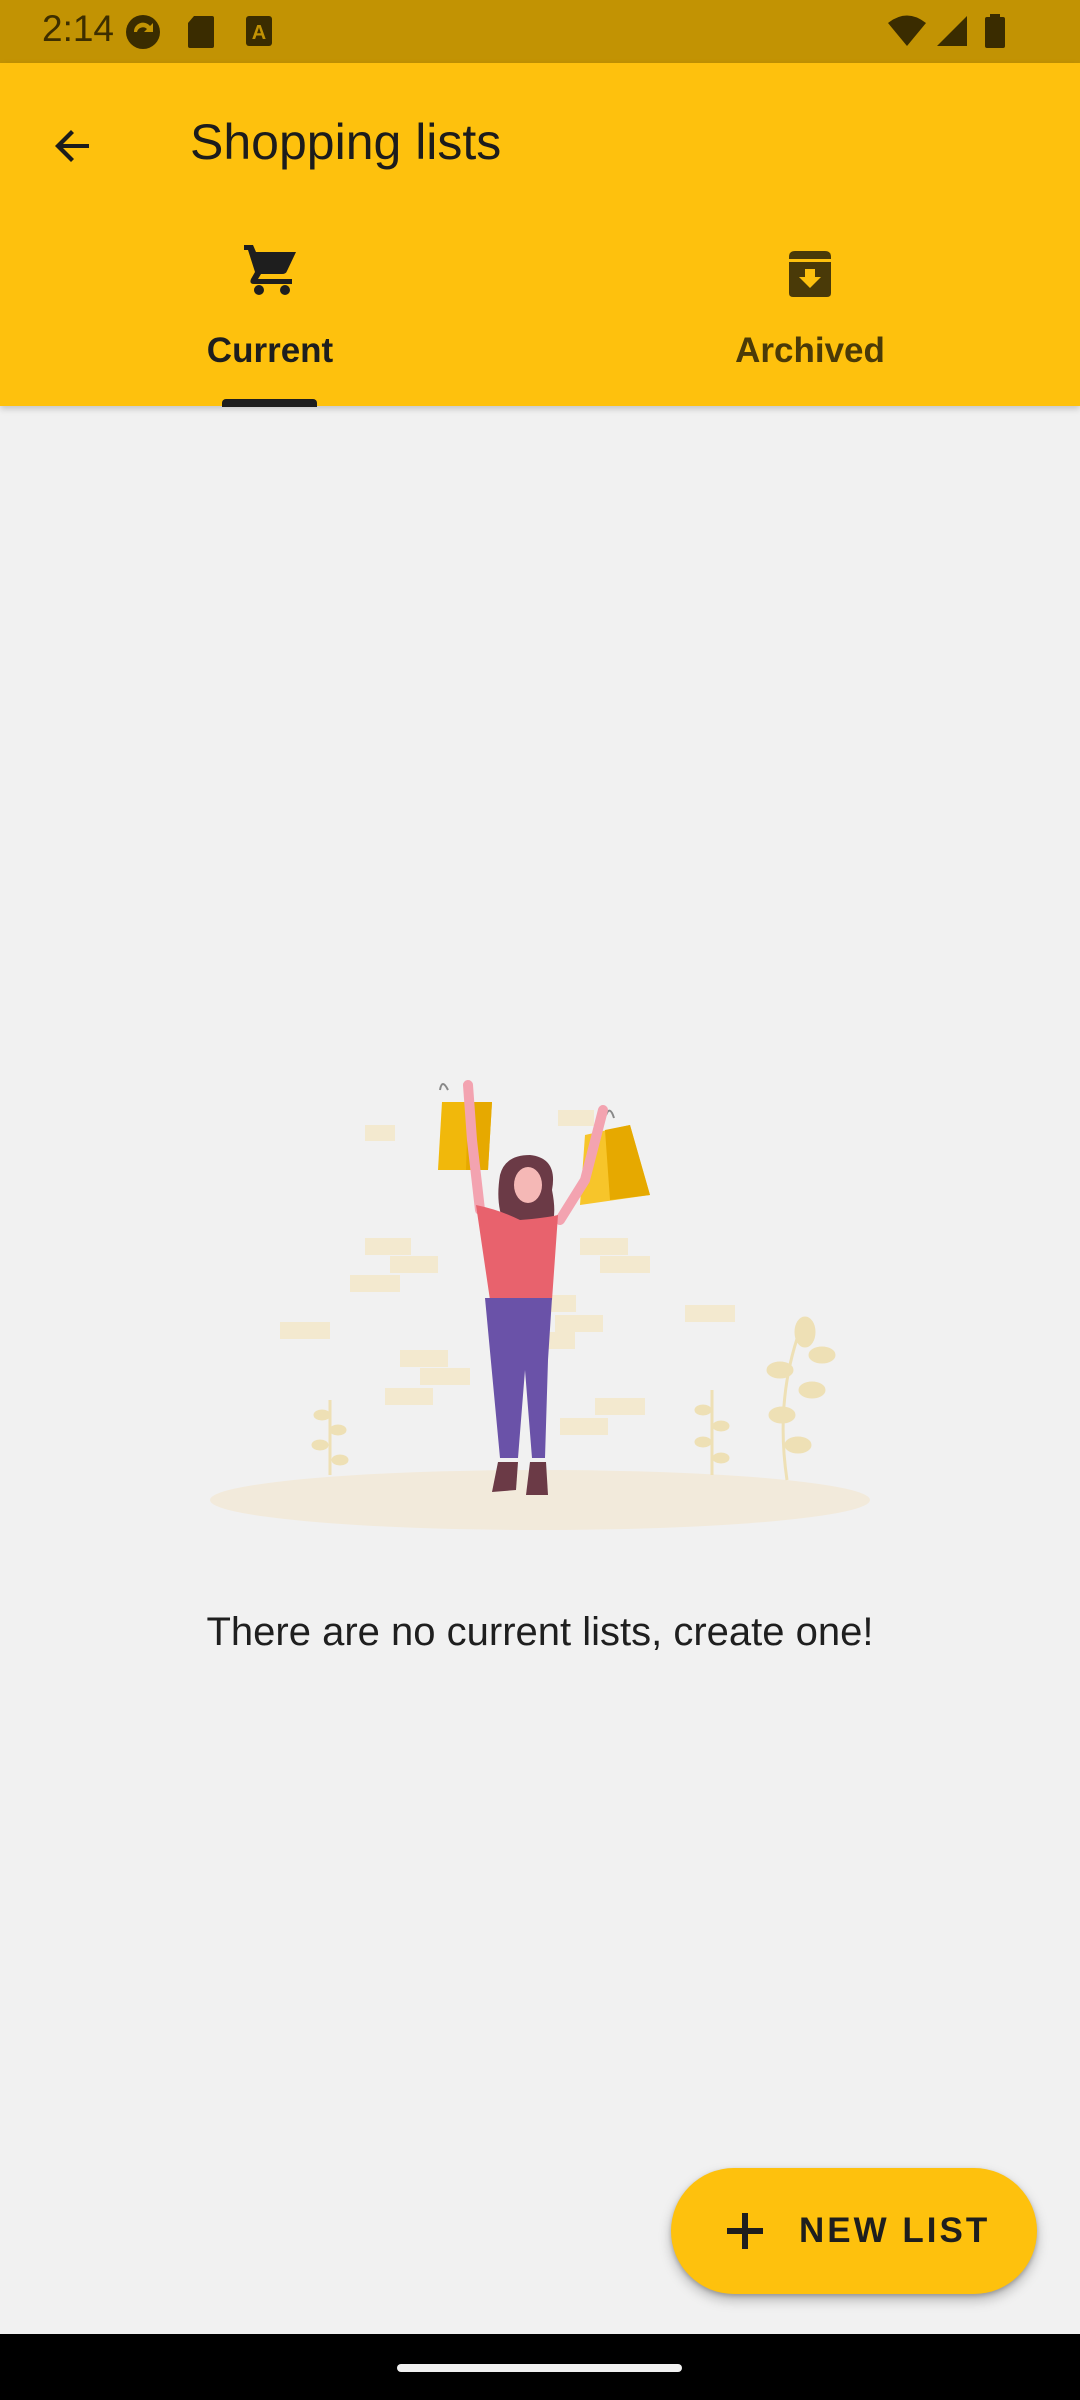  I want to click on tab-current: Current, so click(270, 235).